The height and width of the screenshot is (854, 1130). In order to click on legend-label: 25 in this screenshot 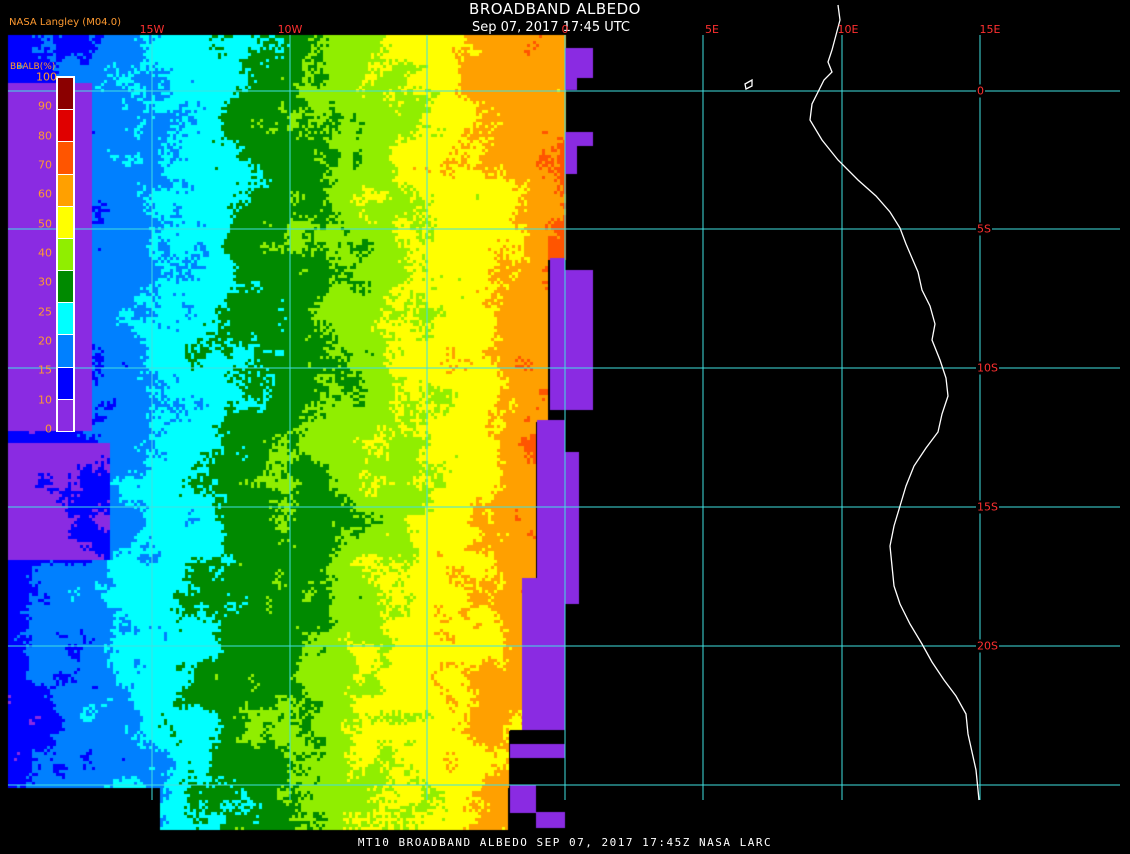, I will do `click(45, 312)`.